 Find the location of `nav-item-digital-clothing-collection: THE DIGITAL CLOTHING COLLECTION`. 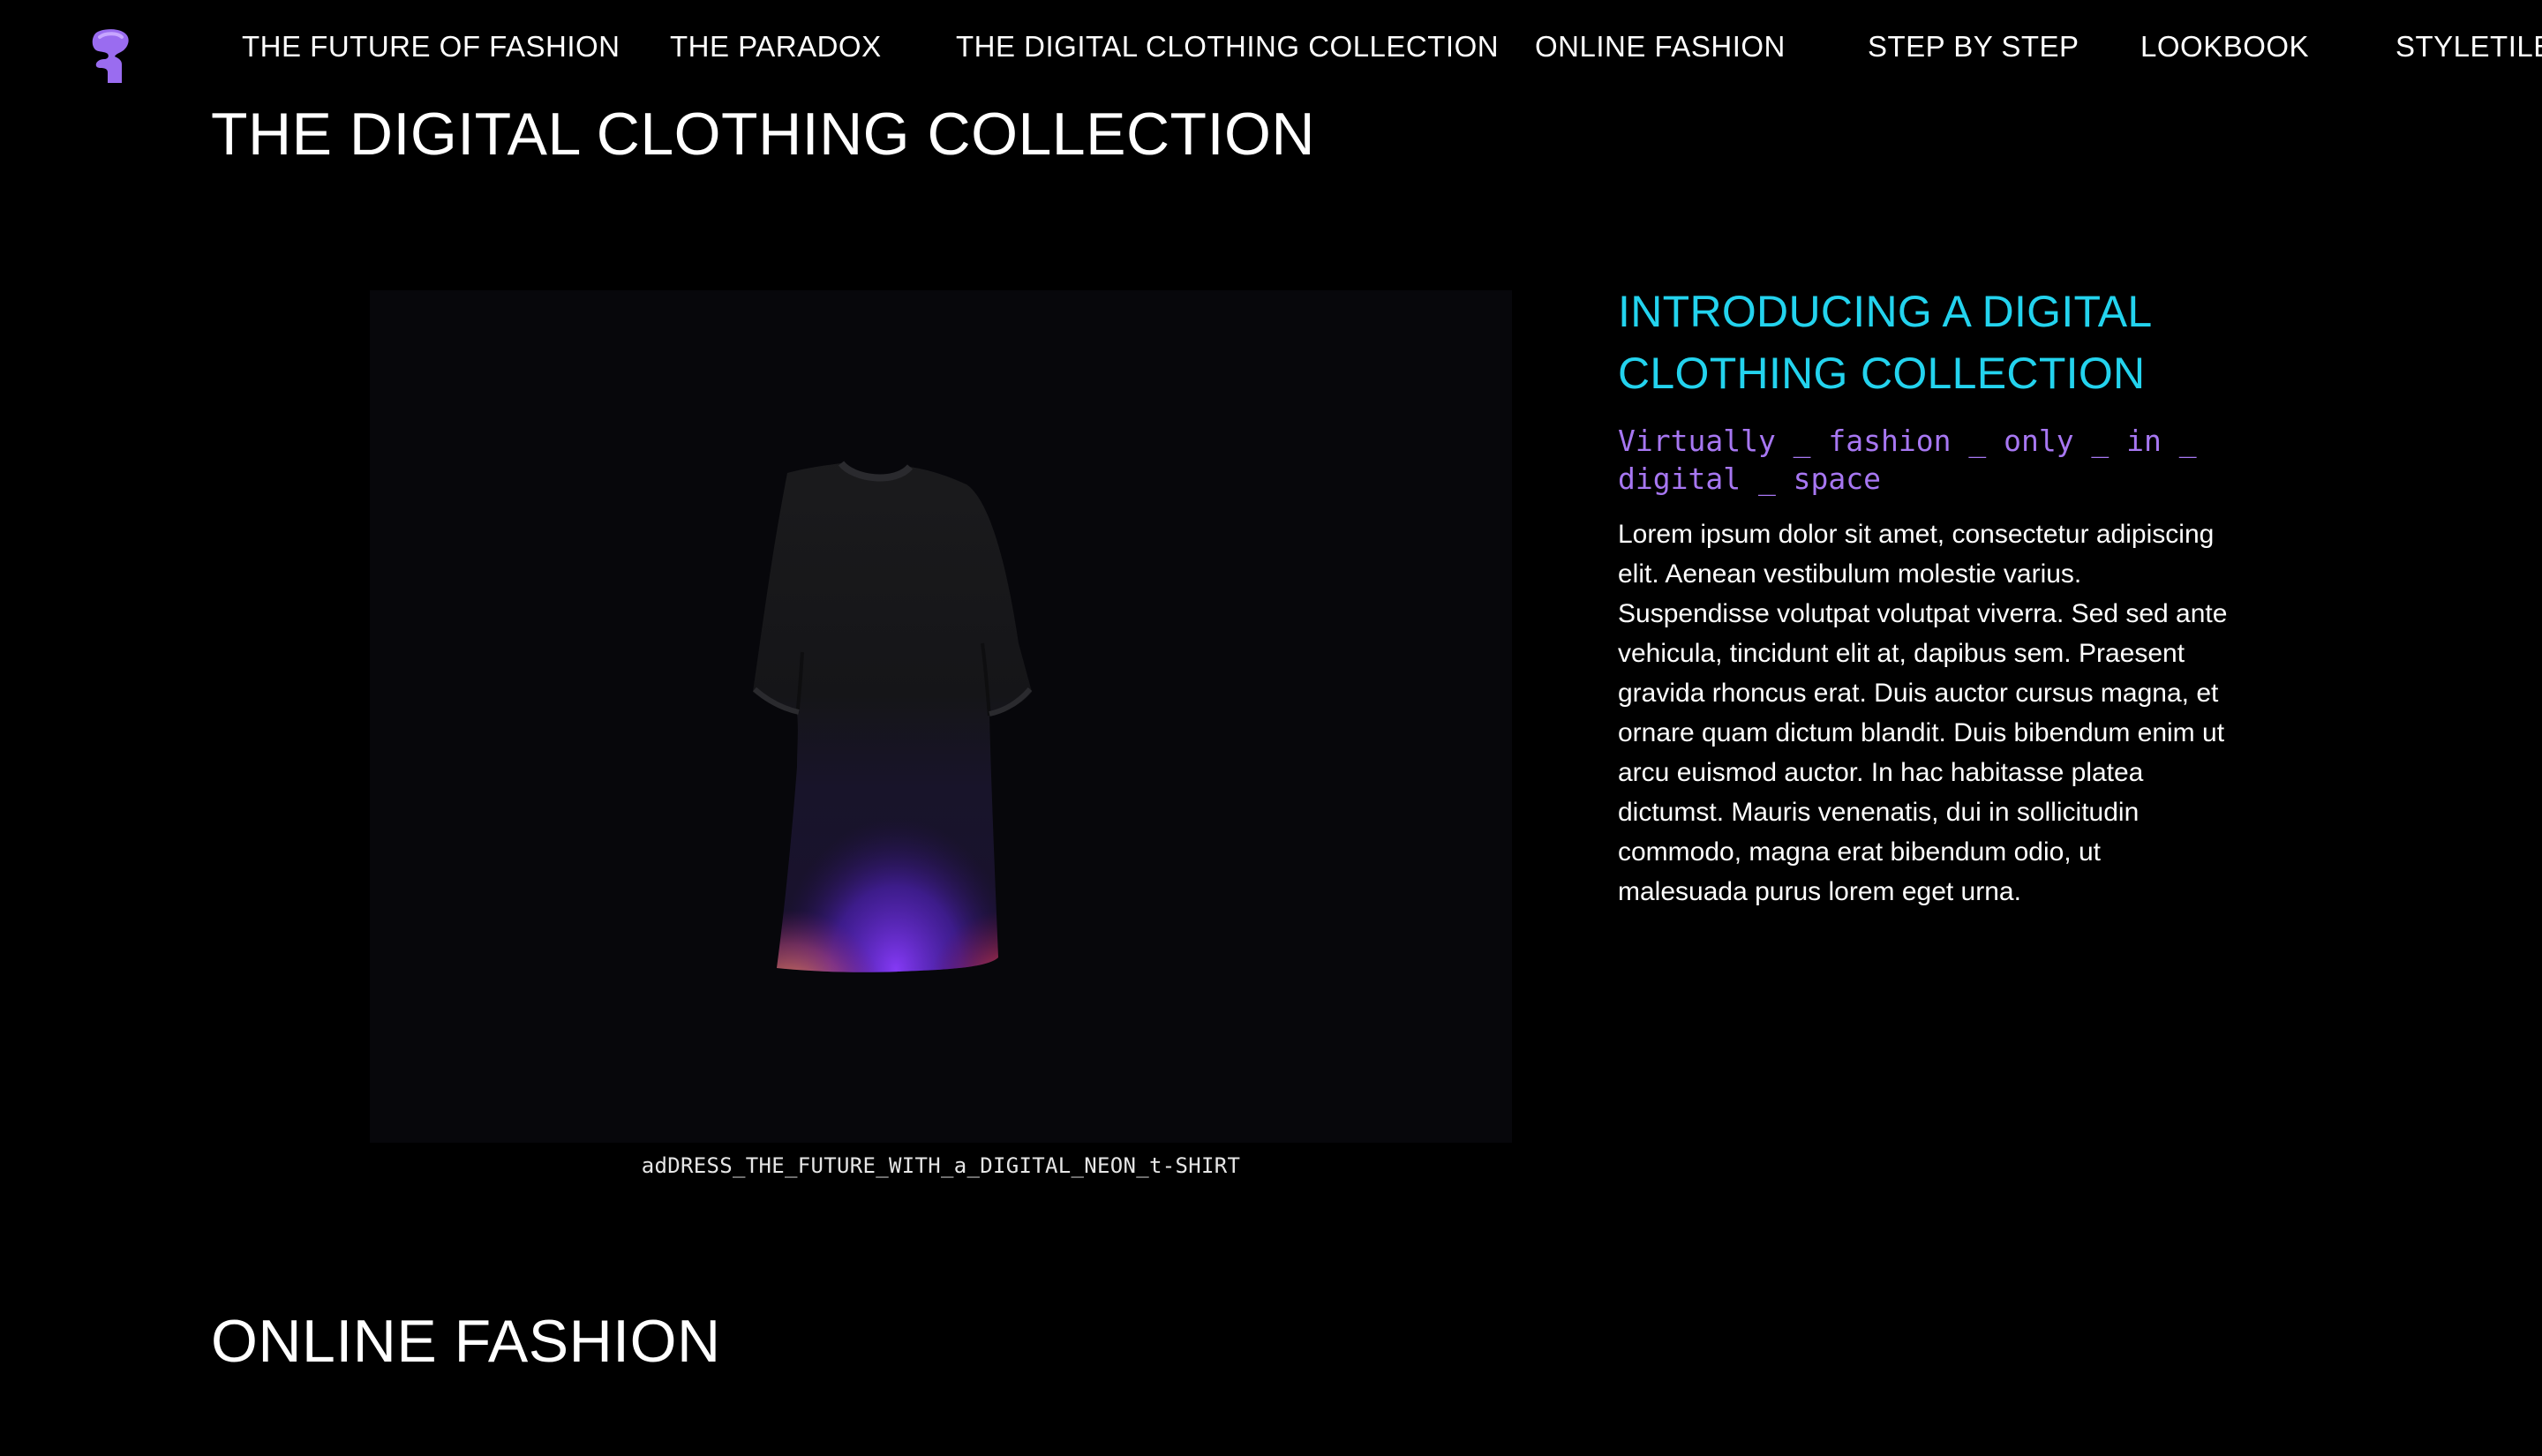

nav-item-digital-clothing-collection: THE DIGITAL CLOTHING COLLECTION is located at coordinates (1227, 47).